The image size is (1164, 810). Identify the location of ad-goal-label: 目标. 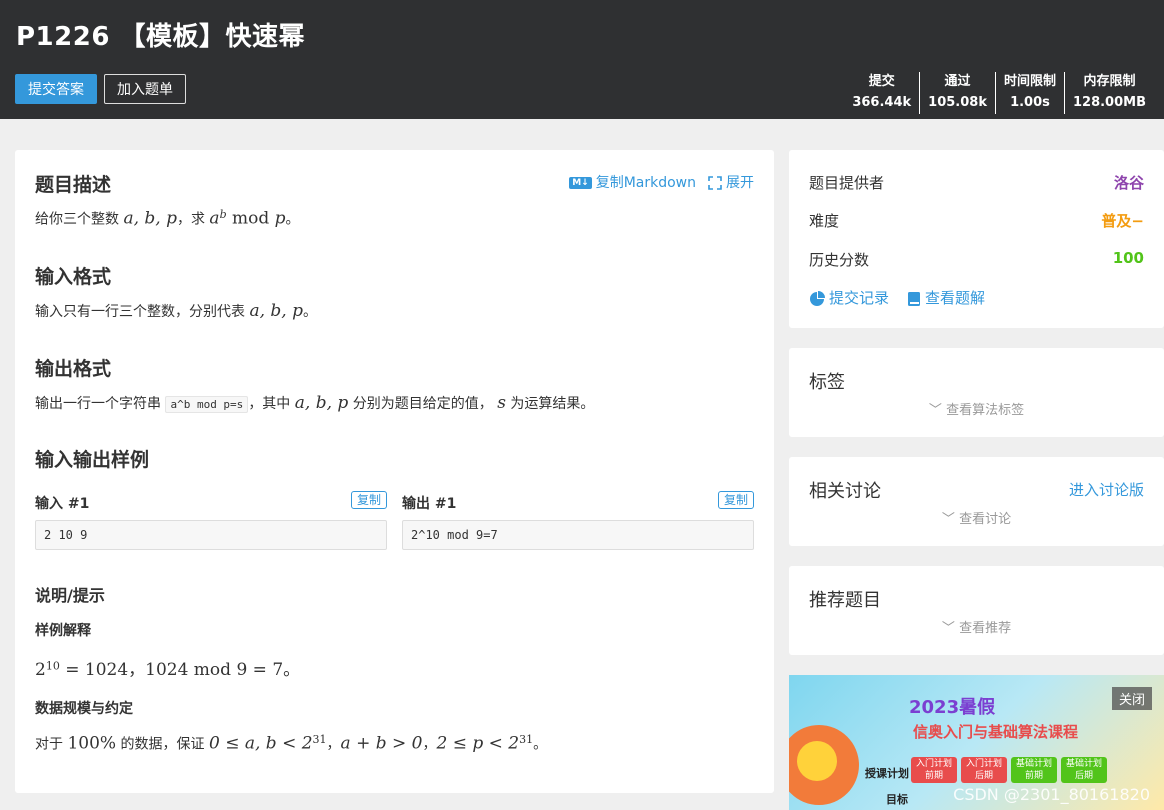
(897, 799).